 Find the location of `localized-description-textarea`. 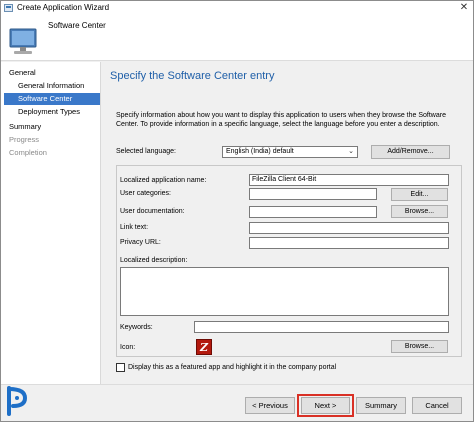

localized-description-textarea is located at coordinates (284, 291).